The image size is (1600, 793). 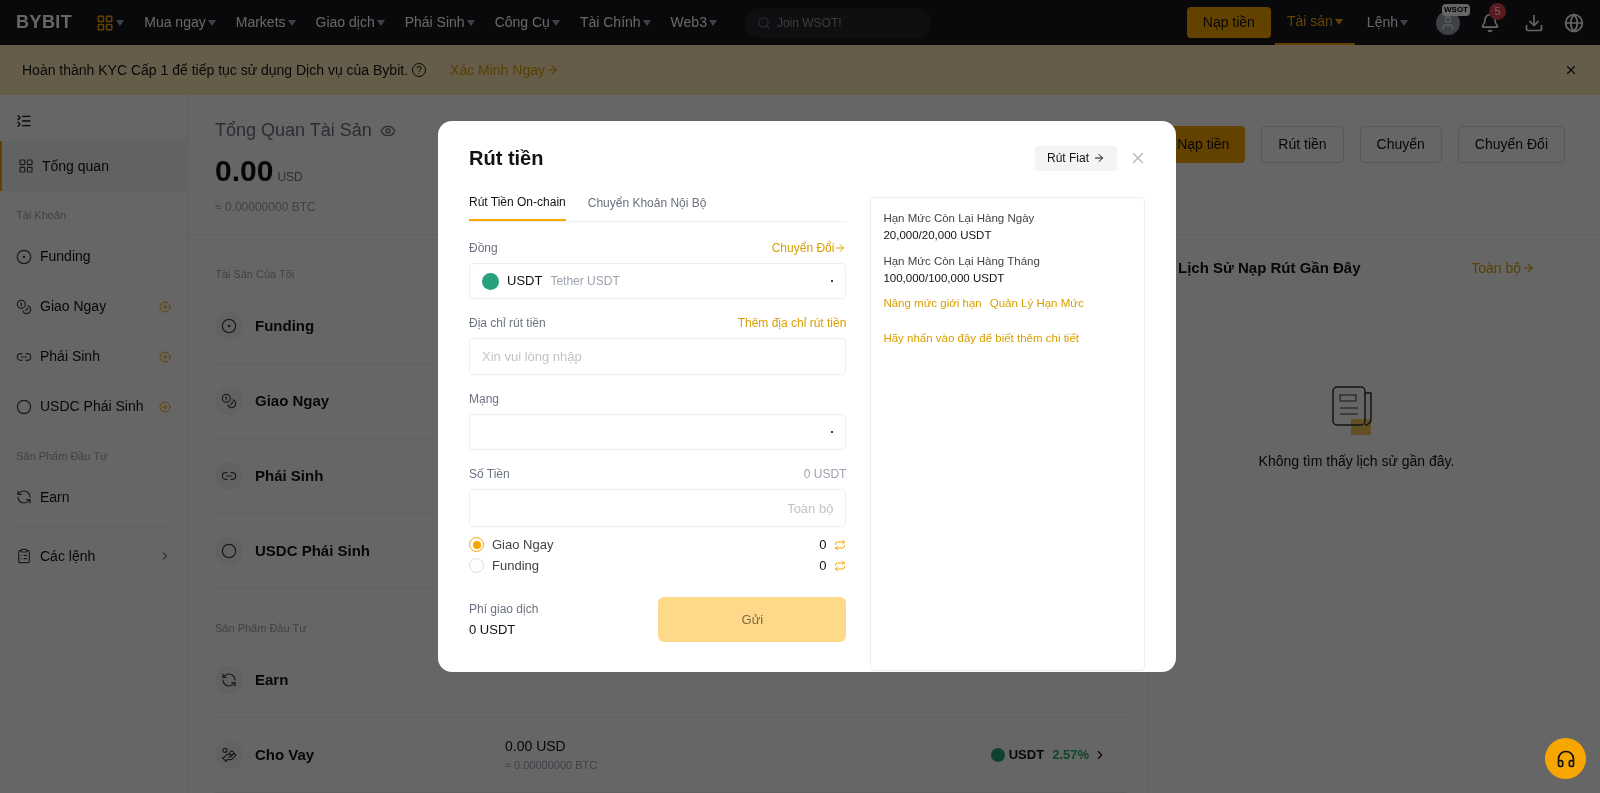 What do you see at coordinates (1070, 755) in the screenshot?
I see `interest-rate: 2.57%` at bounding box center [1070, 755].